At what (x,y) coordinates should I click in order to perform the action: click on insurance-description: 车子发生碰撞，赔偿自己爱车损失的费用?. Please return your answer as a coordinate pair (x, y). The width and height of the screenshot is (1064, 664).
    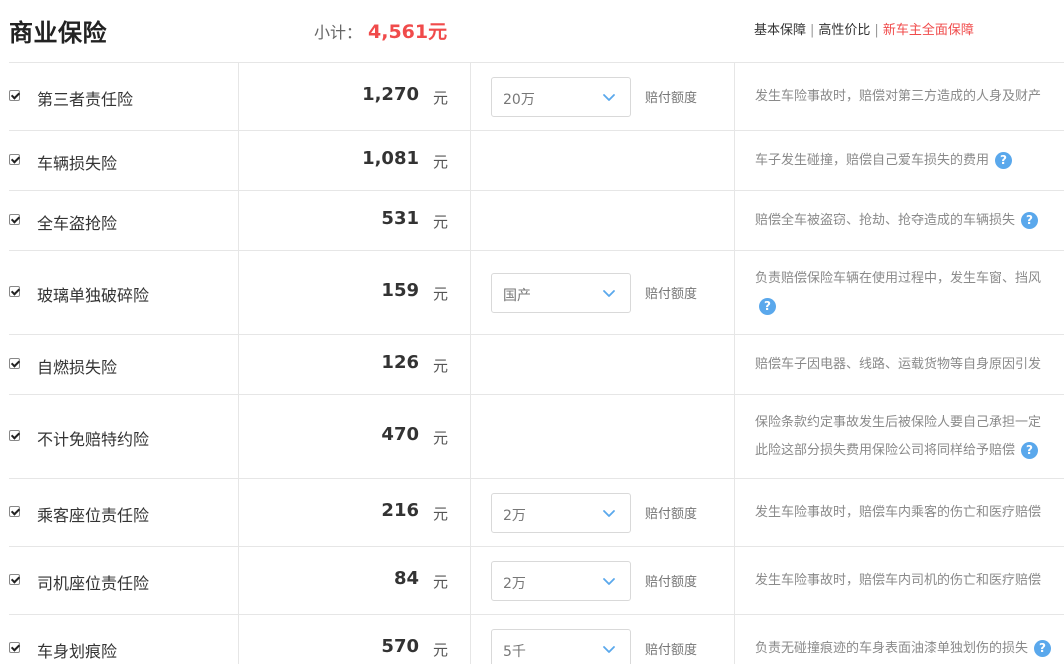
    Looking at the image, I should click on (909, 161).